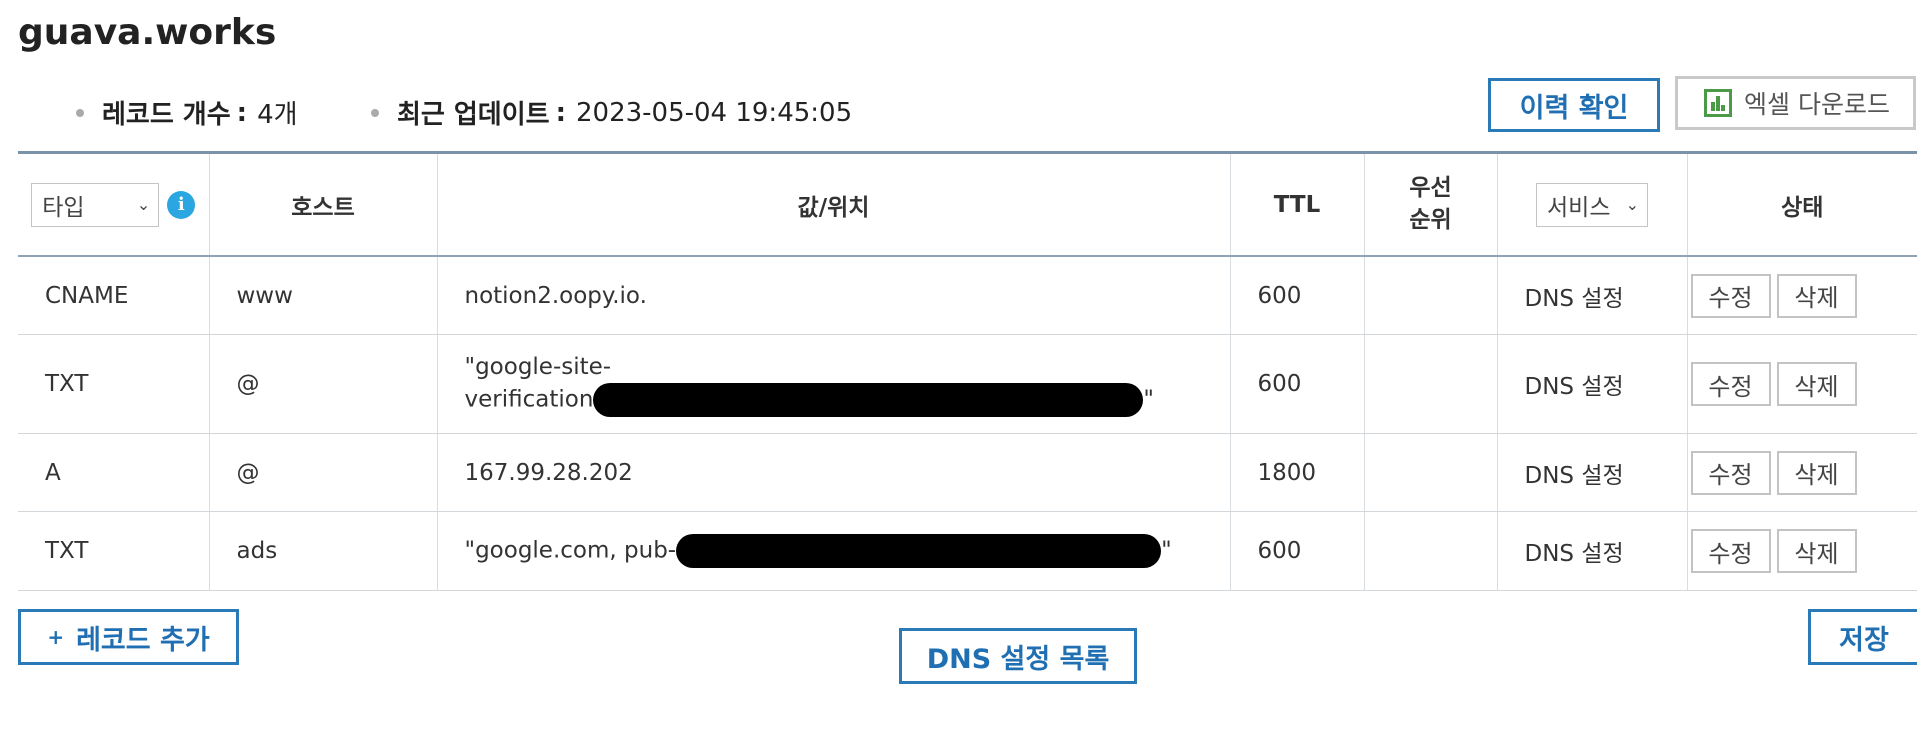 This screenshot has height=733, width=1917. What do you see at coordinates (529, 399) in the screenshot?
I see `record-value-line2: verification` at bounding box center [529, 399].